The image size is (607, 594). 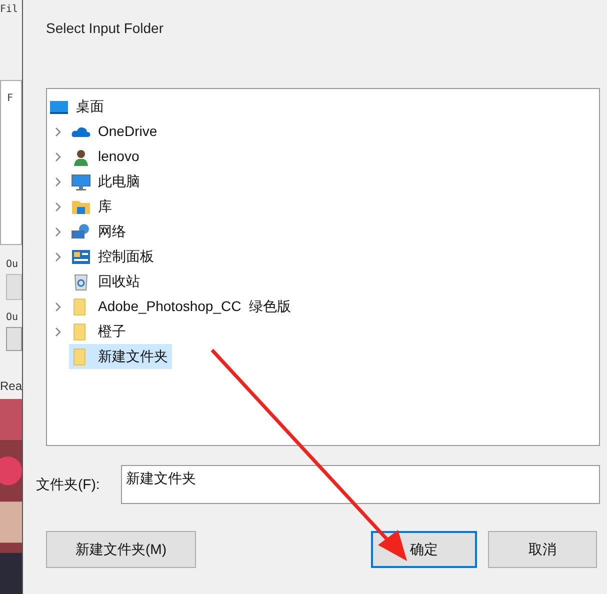 What do you see at coordinates (10, 10) in the screenshot?
I see `menu-text: Fil` at bounding box center [10, 10].